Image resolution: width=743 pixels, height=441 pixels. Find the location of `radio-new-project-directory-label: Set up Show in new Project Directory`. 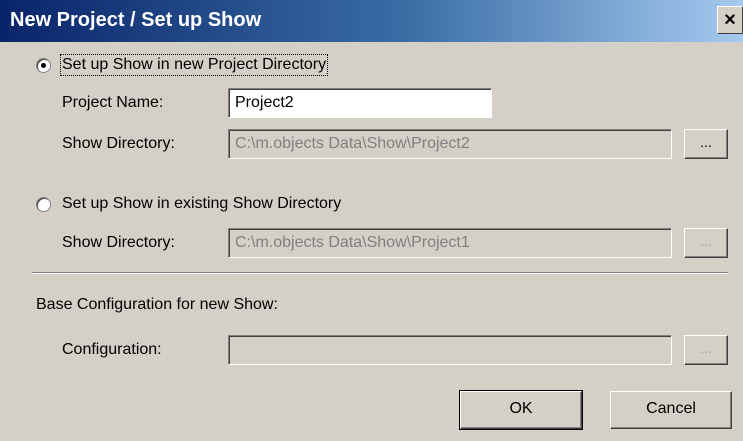

radio-new-project-directory-label: Set up Show in new Project Directory is located at coordinates (194, 65).